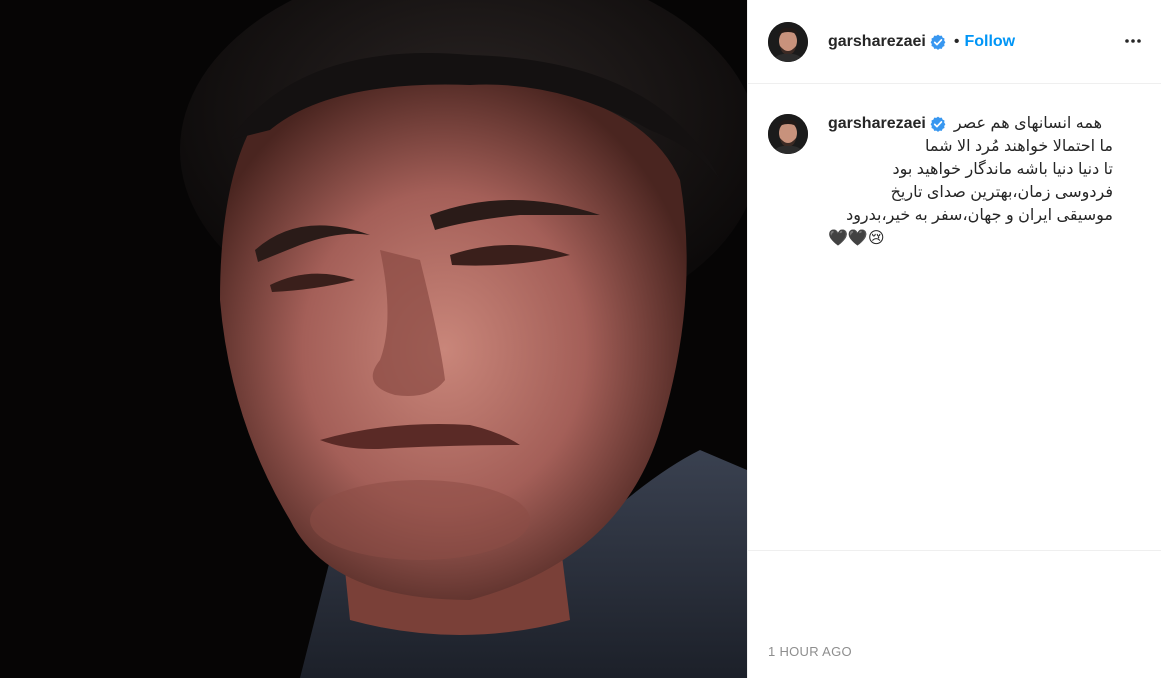 The height and width of the screenshot is (678, 1161). I want to click on author-avatar, so click(788, 41).